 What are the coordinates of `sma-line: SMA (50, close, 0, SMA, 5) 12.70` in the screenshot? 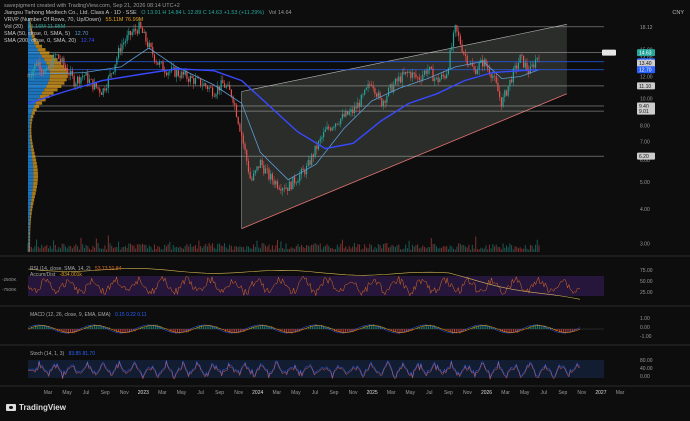 It's located at (46, 34).